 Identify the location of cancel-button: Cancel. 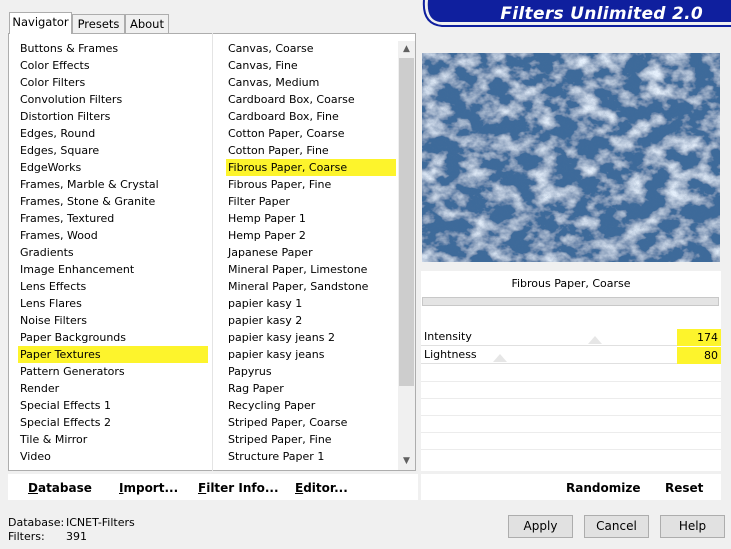
(616, 526).